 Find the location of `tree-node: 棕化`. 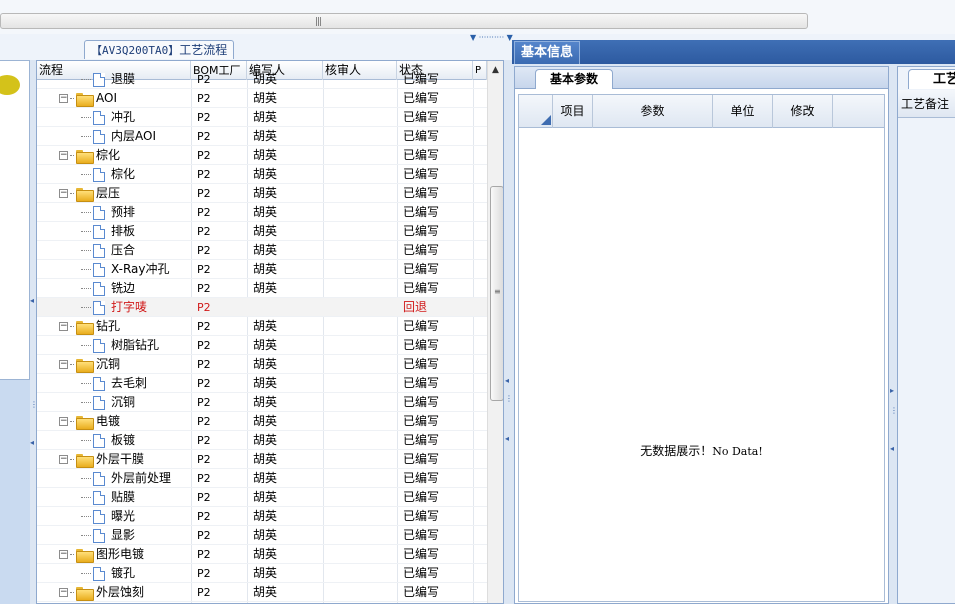

tree-node: 棕化 is located at coordinates (108, 174).